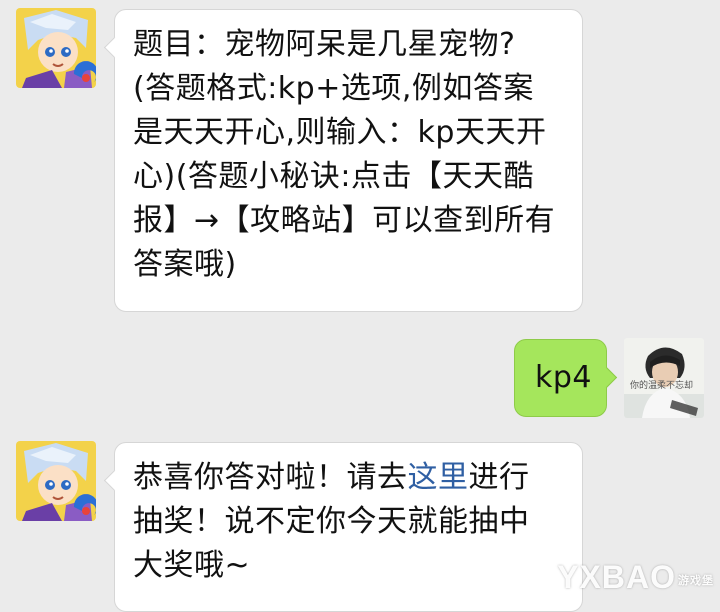 The width and height of the screenshot is (720, 612). What do you see at coordinates (344, 220) in the screenshot?
I see `message-line: 报】→【攻略站】可以查到所有` at bounding box center [344, 220].